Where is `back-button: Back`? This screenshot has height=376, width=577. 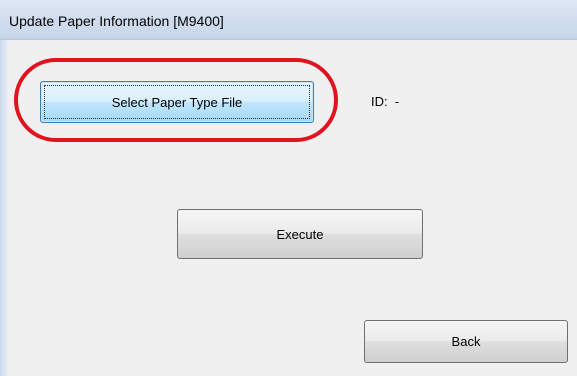
back-button: Back is located at coordinates (466, 341).